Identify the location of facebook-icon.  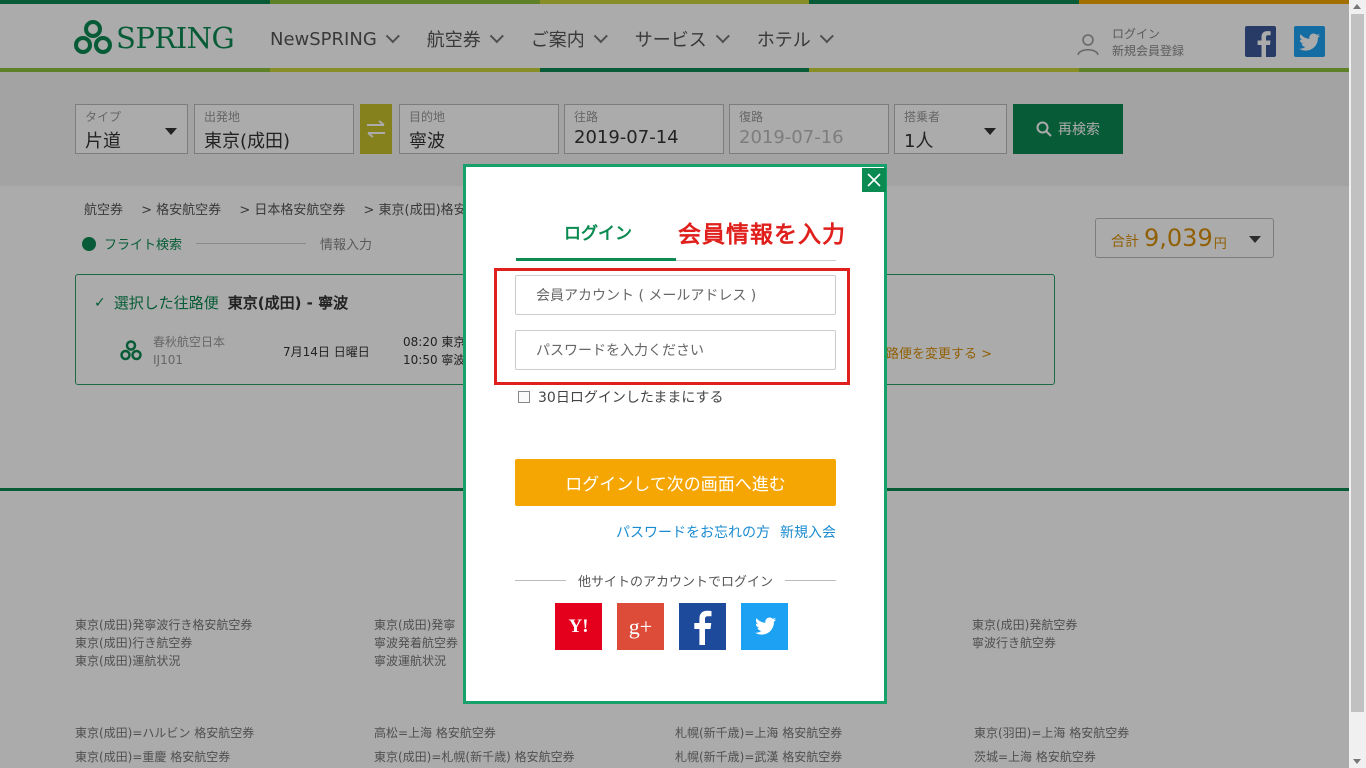
(703, 627).